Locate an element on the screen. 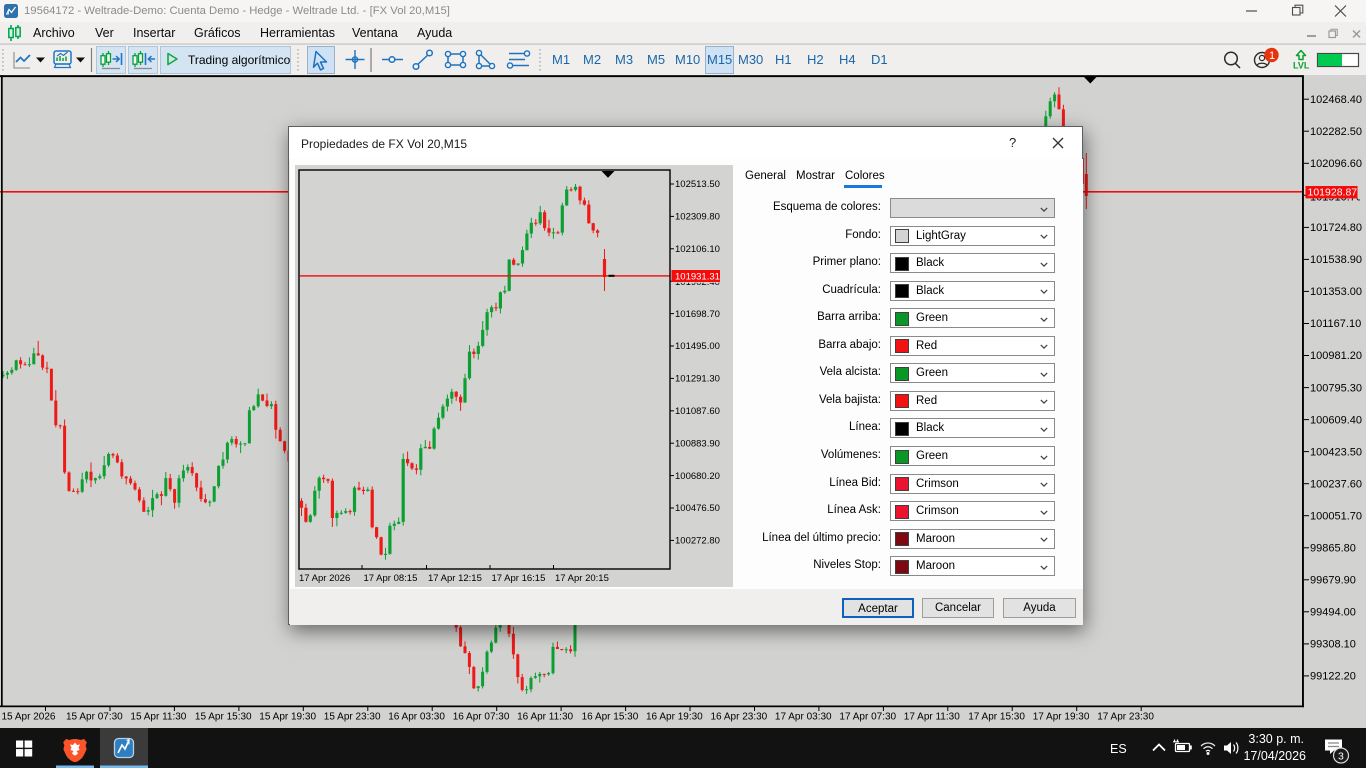 The height and width of the screenshot is (768, 1366). svg-text: 17 Apr 15:30 is located at coordinates (996, 717).